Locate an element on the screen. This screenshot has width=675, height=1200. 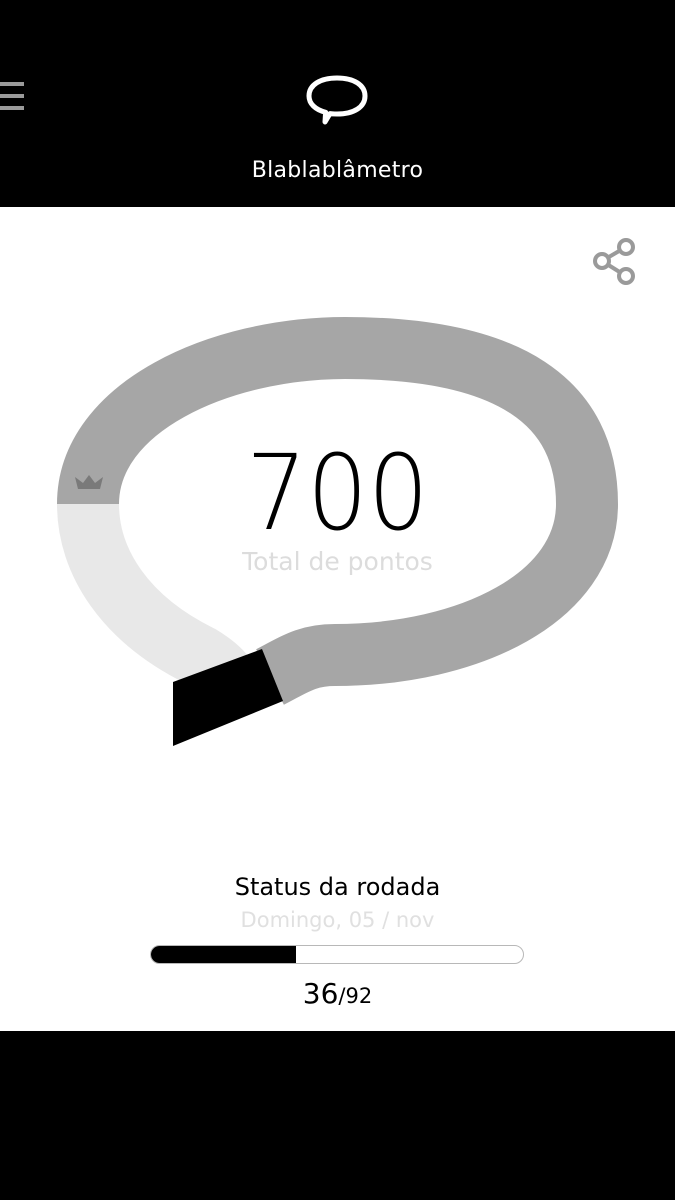
menu-button is located at coordinates (13, 97).